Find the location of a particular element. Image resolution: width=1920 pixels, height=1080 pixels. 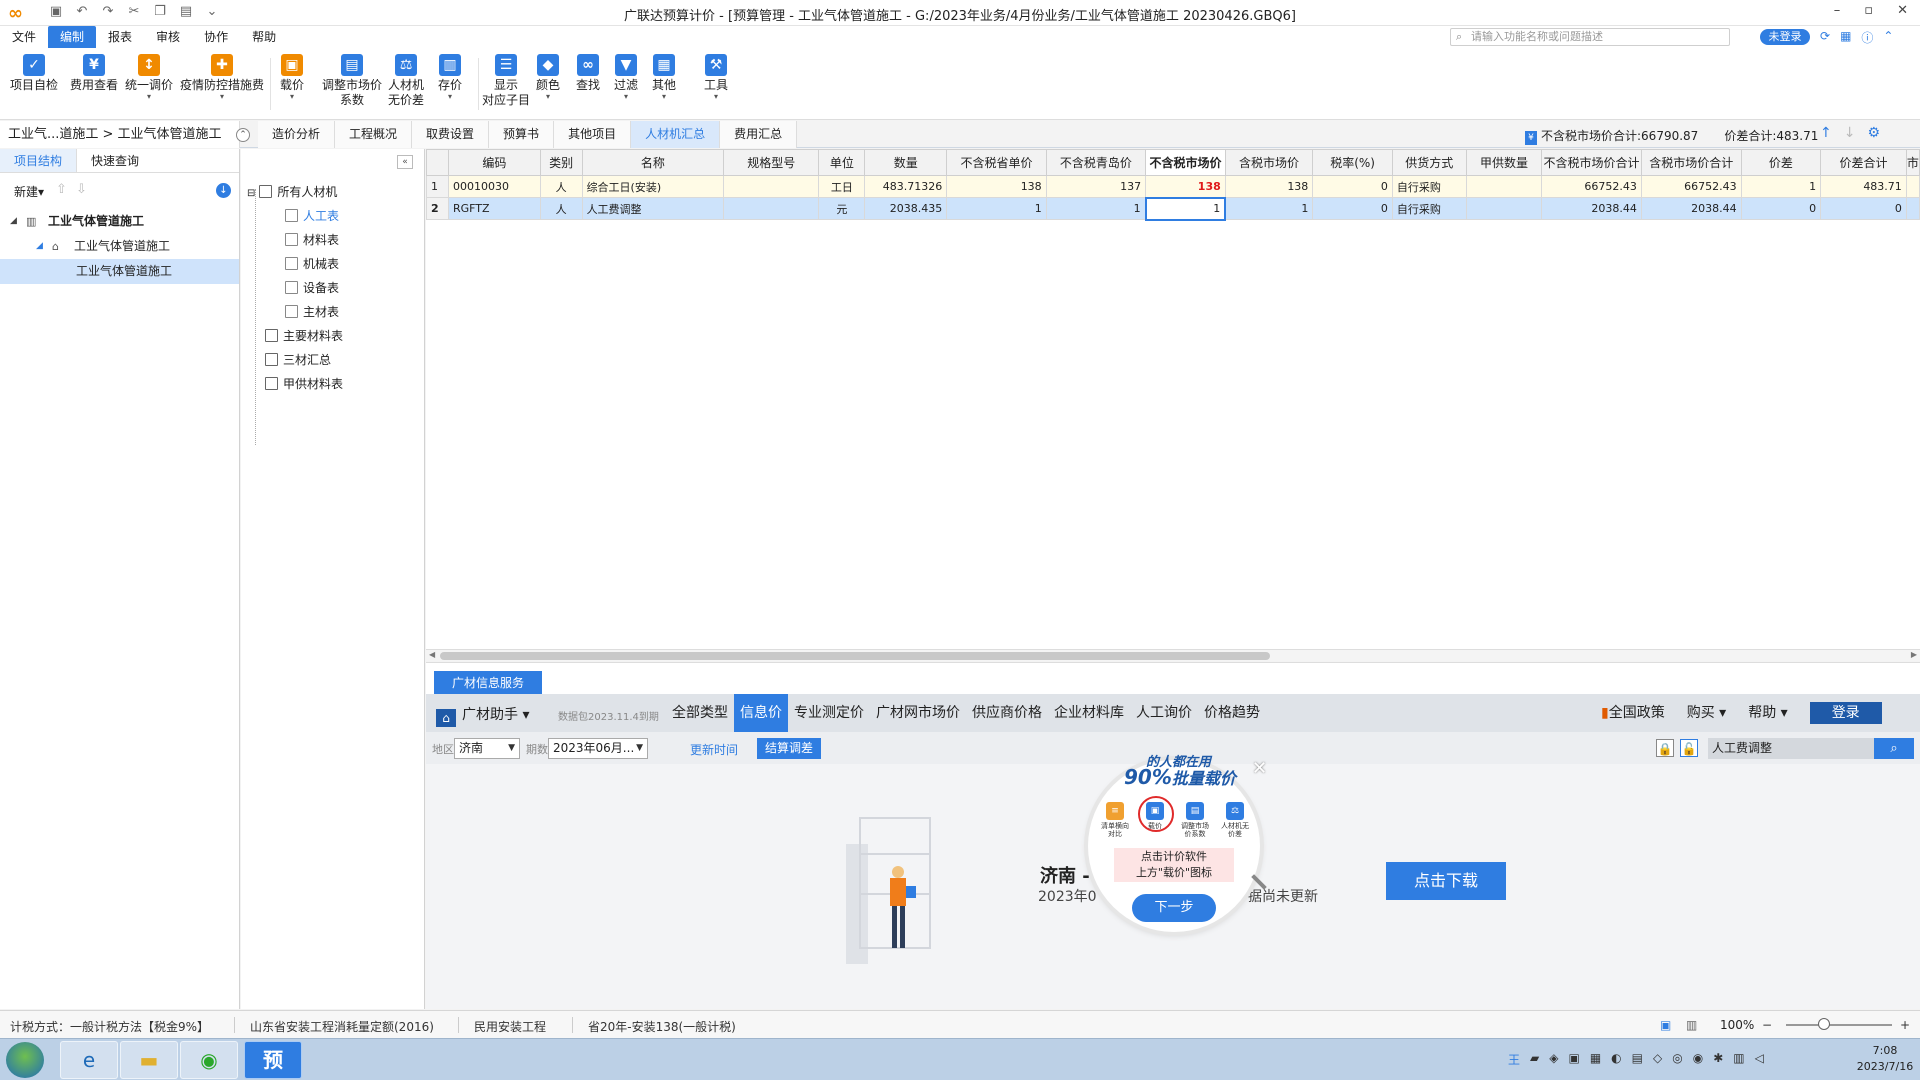

expand-icon: ◢ is located at coordinates (39, 246).